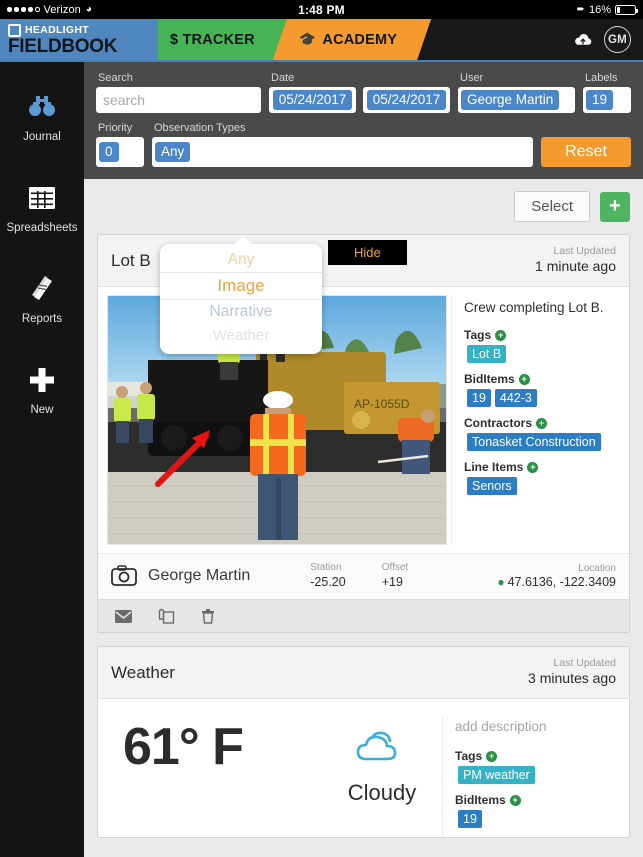  What do you see at coordinates (583, 40) in the screenshot?
I see `cloud-upload-icon` at bounding box center [583, 40].